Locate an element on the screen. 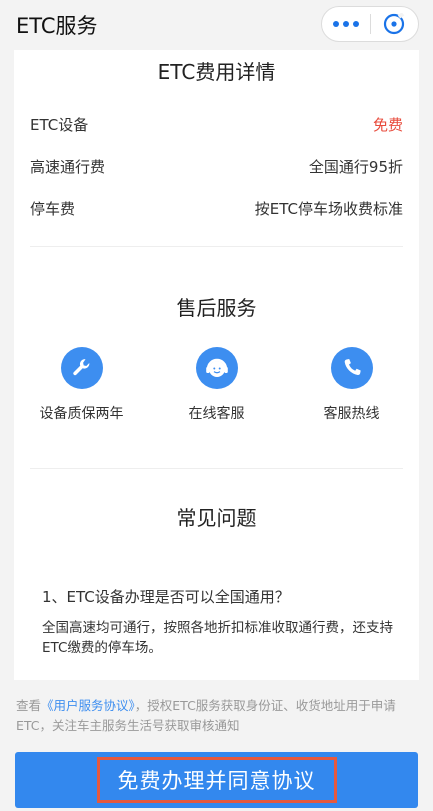 The height and width of the screenshot is (811, 433). user-agreement-link: 《用户服务协议》 is located at coordinates (88, 705).